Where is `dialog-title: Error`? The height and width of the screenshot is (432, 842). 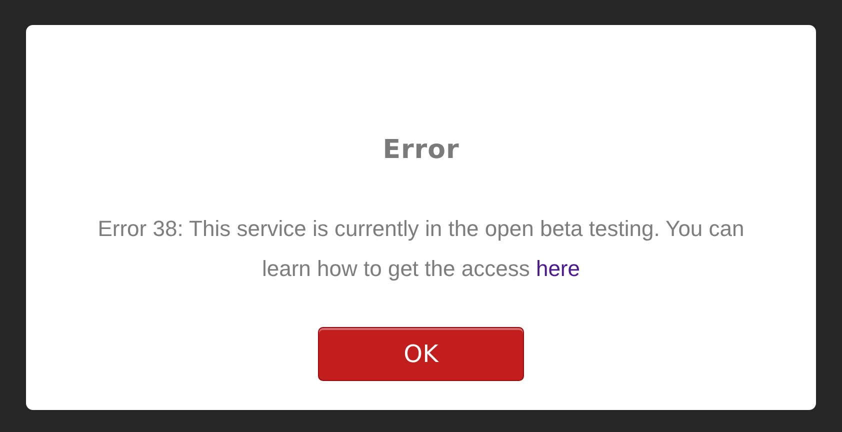
dialog-title: Error is located at coordinates (421, 150).